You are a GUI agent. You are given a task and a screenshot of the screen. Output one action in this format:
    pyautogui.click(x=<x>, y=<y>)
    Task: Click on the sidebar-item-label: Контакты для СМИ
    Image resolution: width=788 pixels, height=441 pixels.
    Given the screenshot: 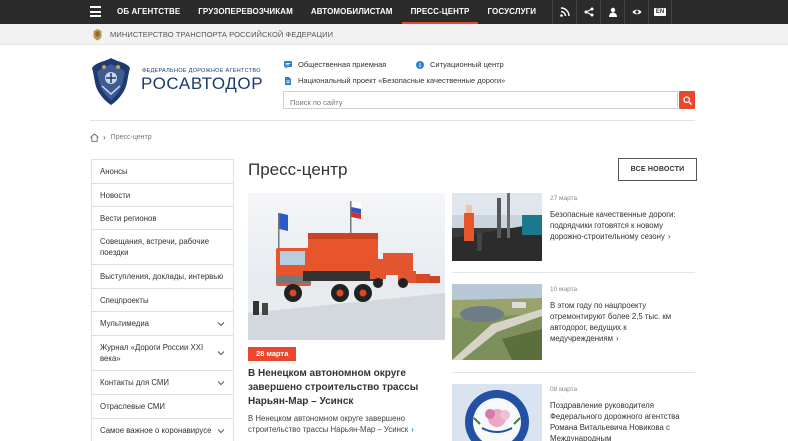 What is the action you would take?
    pyautogui.click(x=134, y=382)
    